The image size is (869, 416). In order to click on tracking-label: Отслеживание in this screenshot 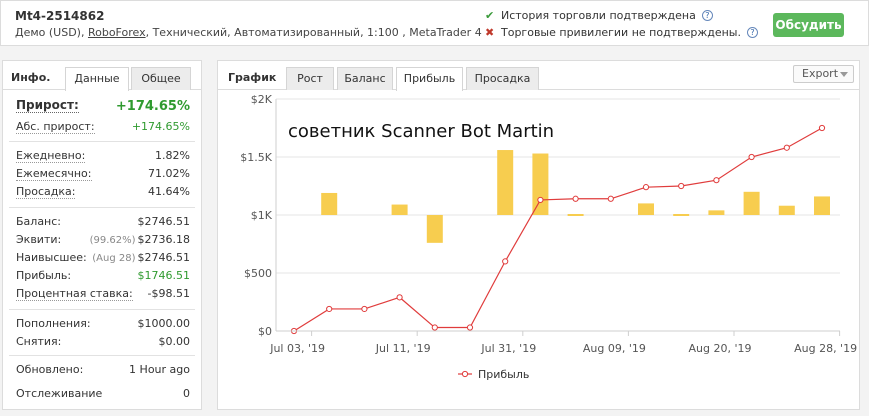, I will do `click(59, 393)`.